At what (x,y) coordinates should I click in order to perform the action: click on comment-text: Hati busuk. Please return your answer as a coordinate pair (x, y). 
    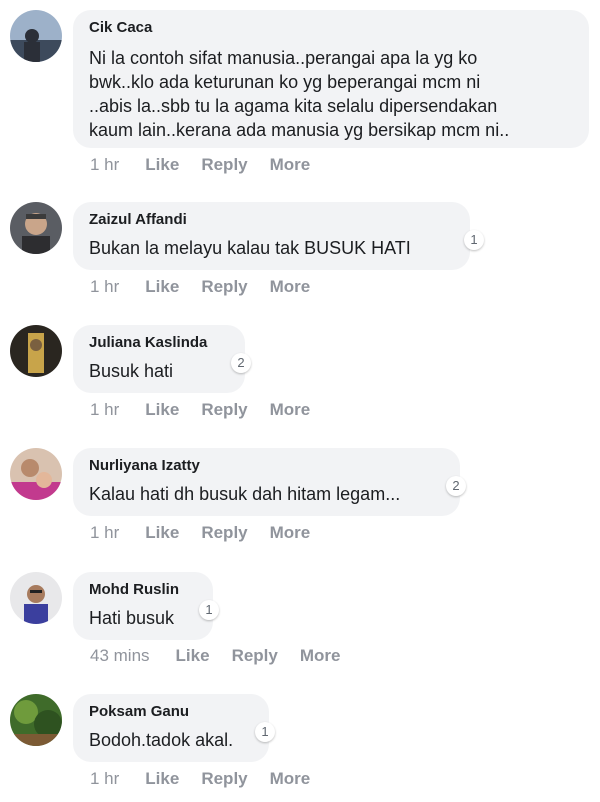
    Looking at the image, I should click on (132, 618).